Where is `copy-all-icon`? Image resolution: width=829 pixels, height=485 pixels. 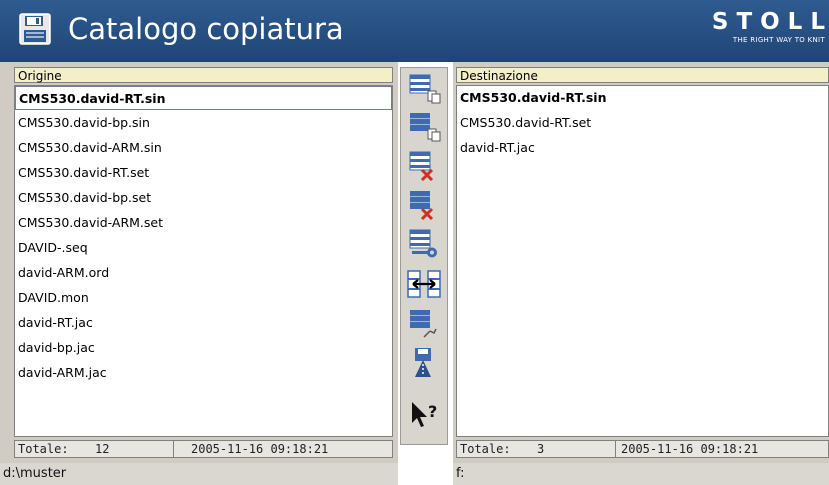
copy-all-icon is located at coordinates (425, 127).